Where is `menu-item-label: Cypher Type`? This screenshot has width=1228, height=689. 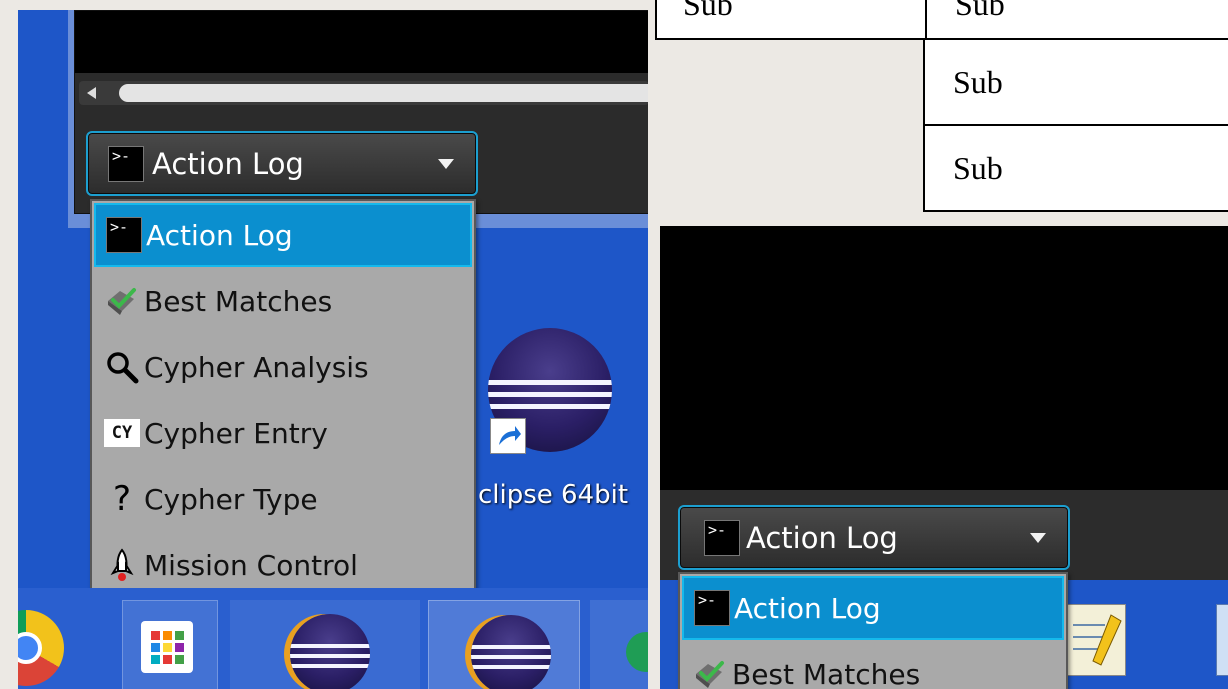 menu-item-label: Cypher Type is located at coordinates (231, 499).